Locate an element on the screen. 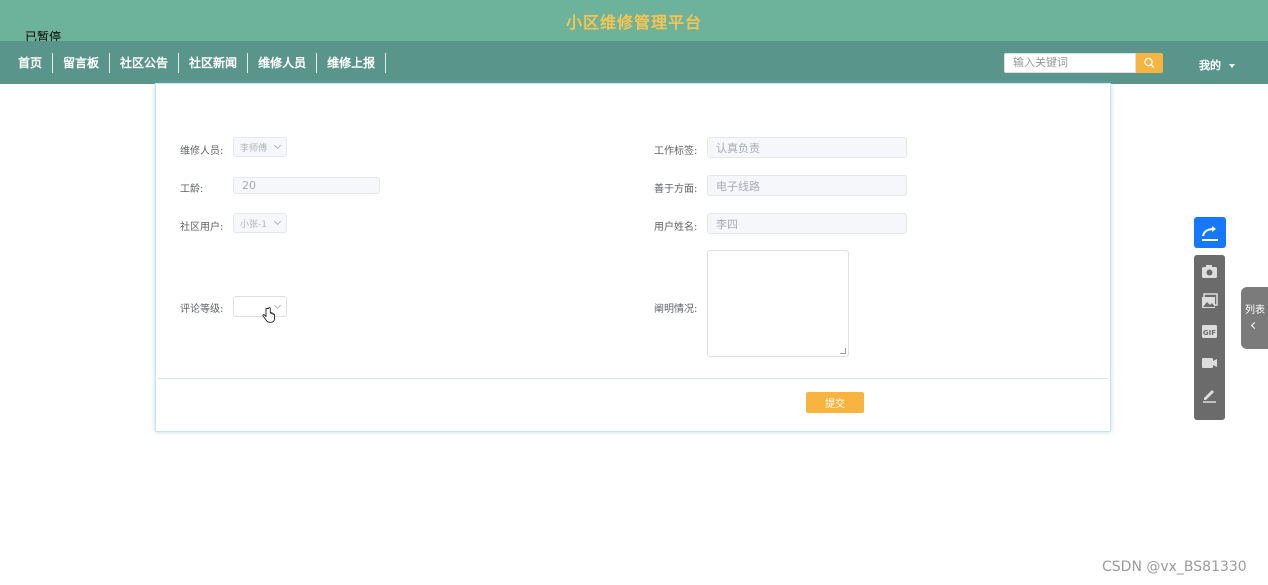 Image resolution: width=1268 pixels, height=585 pixels. expertise-label: 善于方面: is located at coordinates (676, 189).